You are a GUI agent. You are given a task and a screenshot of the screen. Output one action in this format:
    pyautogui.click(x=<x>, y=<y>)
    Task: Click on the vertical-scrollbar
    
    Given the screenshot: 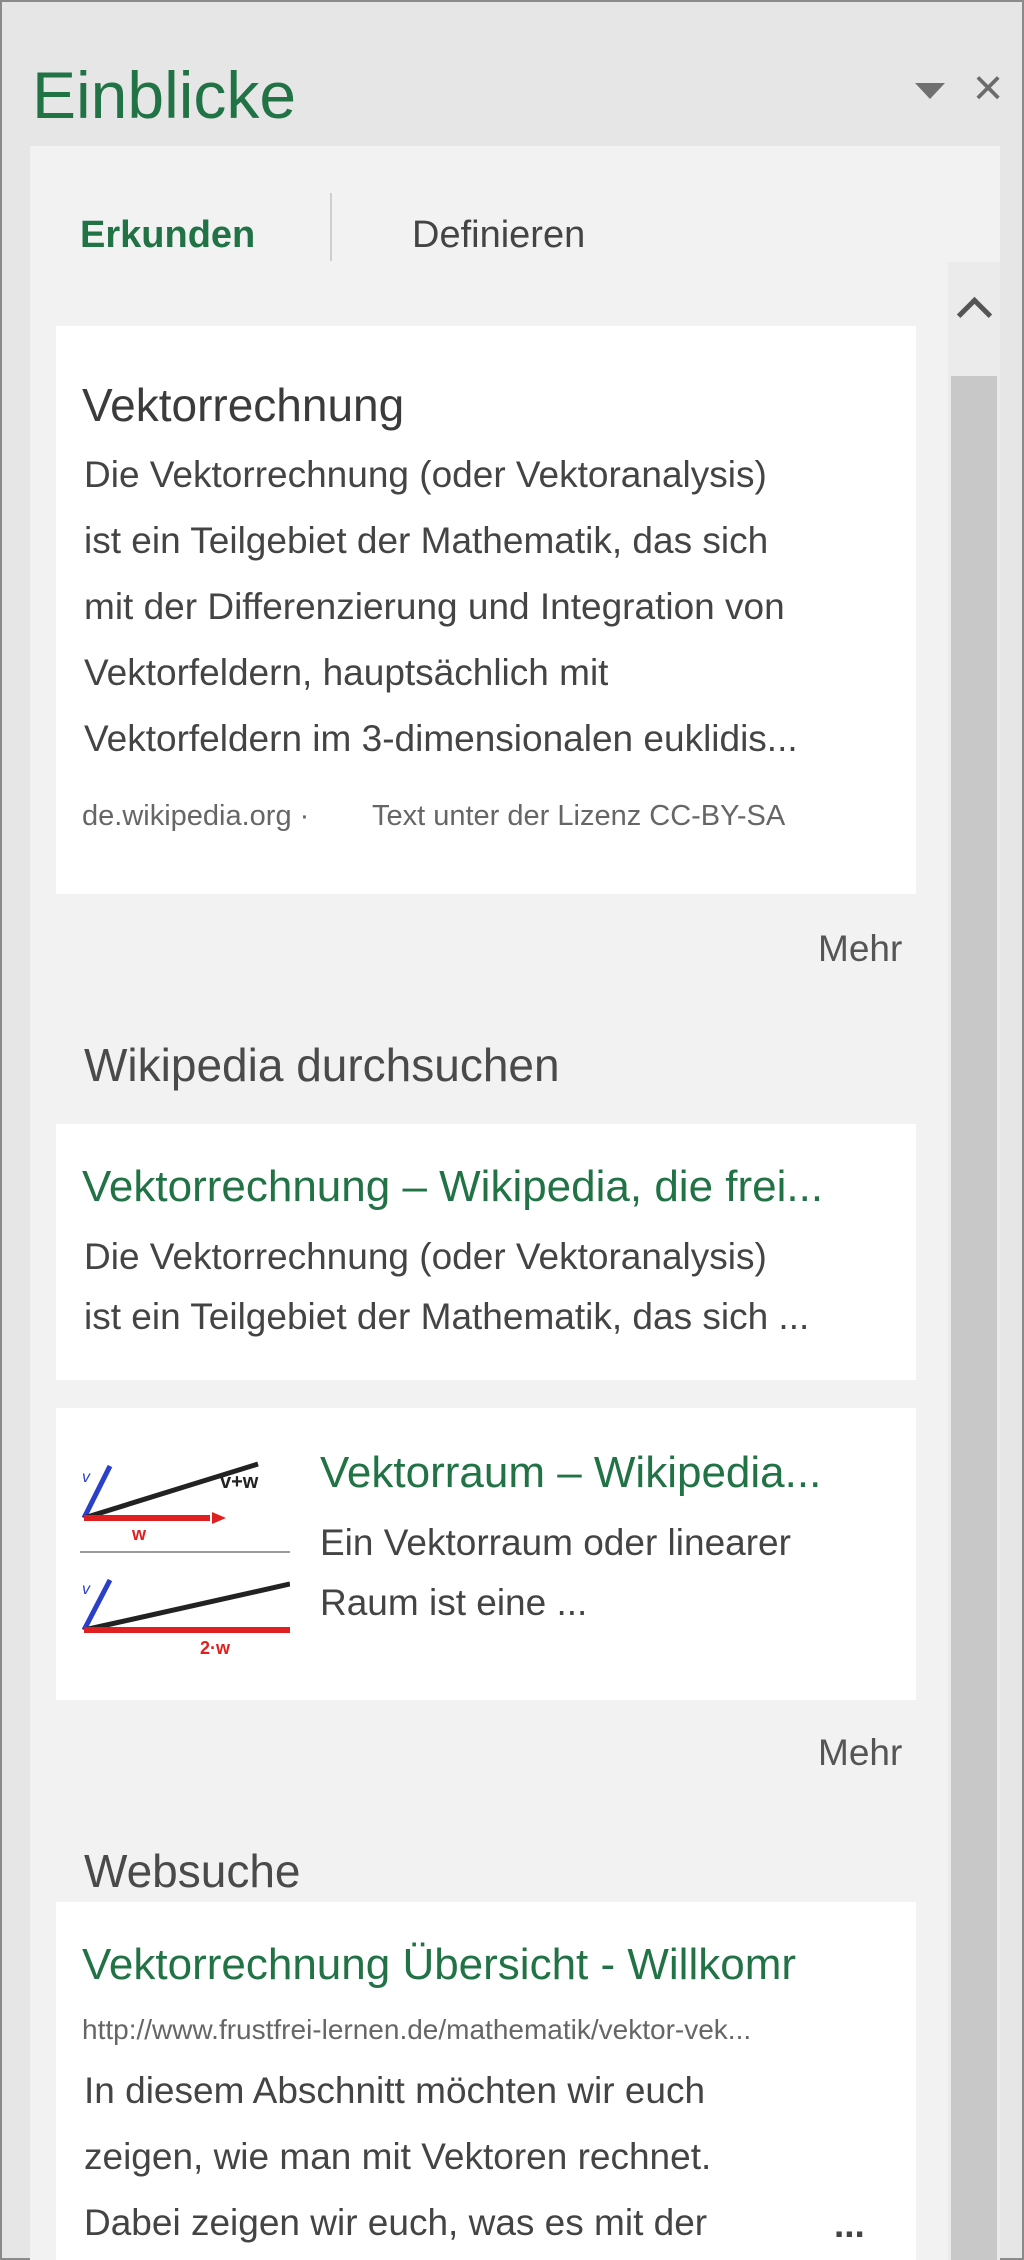 What is the action you would take?
    pyautogui.click(x=974, y=1261)
    